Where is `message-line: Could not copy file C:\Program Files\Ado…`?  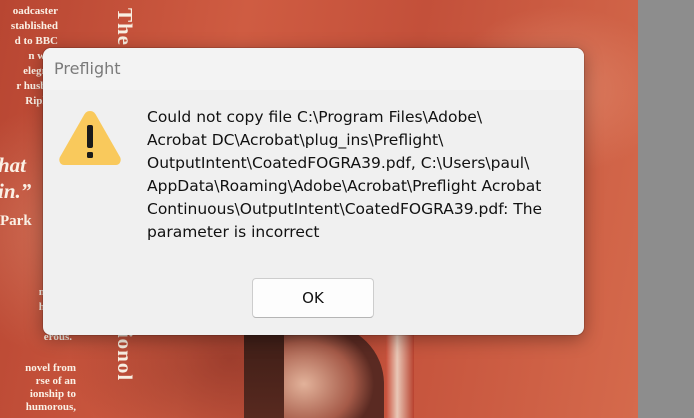 message-line: Could not copy file C:\Program Files\Ado… is located at coordinates (315, 117).